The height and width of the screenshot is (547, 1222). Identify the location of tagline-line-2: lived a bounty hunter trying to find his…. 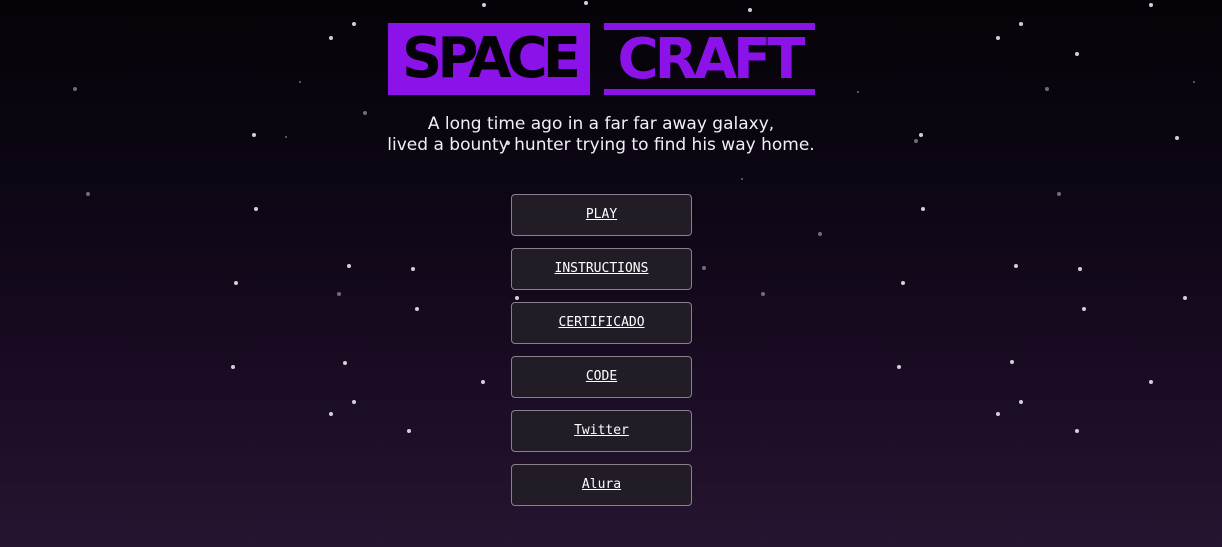
(601, 145).